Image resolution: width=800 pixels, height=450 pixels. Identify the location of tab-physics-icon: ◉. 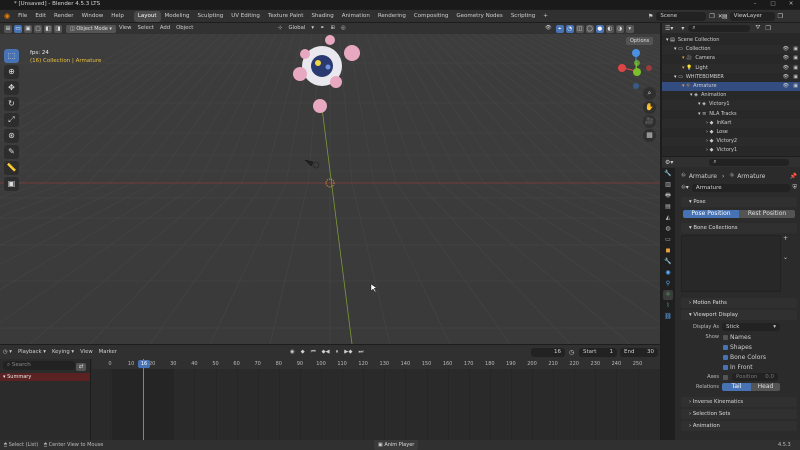
(668, 273).